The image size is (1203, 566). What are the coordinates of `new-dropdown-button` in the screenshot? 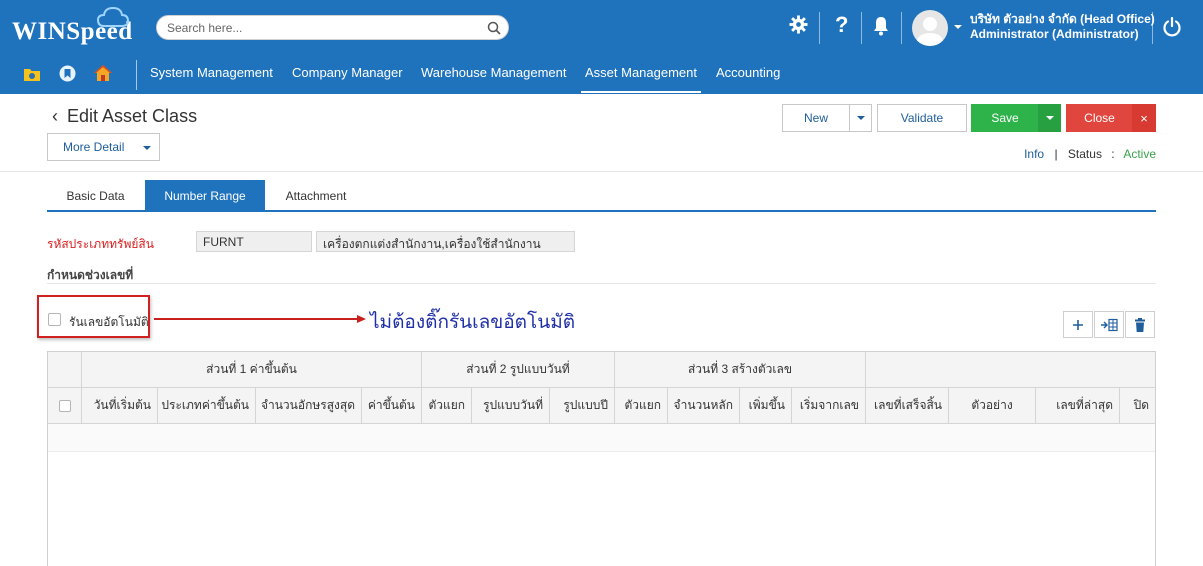 It's located at (860, 118).